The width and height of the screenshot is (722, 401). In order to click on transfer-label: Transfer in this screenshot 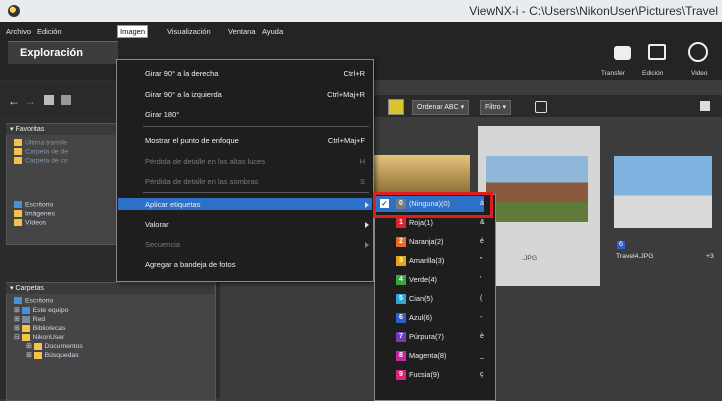, I will do `click(613, 73)`.